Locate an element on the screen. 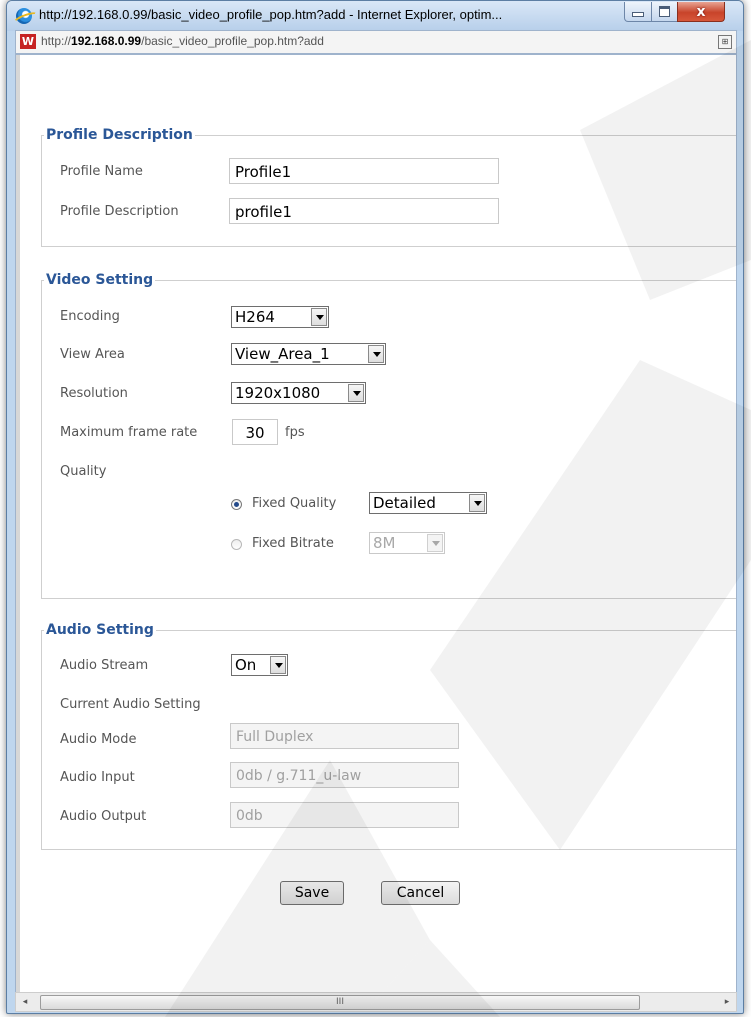 This screenshot has width=751, height=1017. profile-description-label: Profile Description is located at coordinates (119, 211).